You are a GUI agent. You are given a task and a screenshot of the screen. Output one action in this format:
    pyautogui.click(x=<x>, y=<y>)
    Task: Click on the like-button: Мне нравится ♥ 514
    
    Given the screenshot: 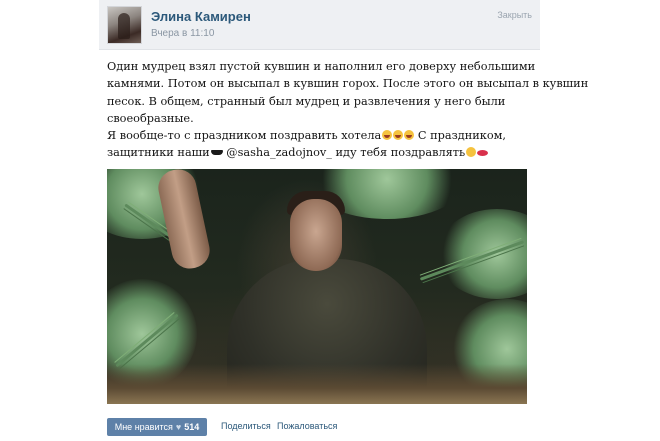 What is the action you would take?
    pyautogui.click(x=157, y=427)
    